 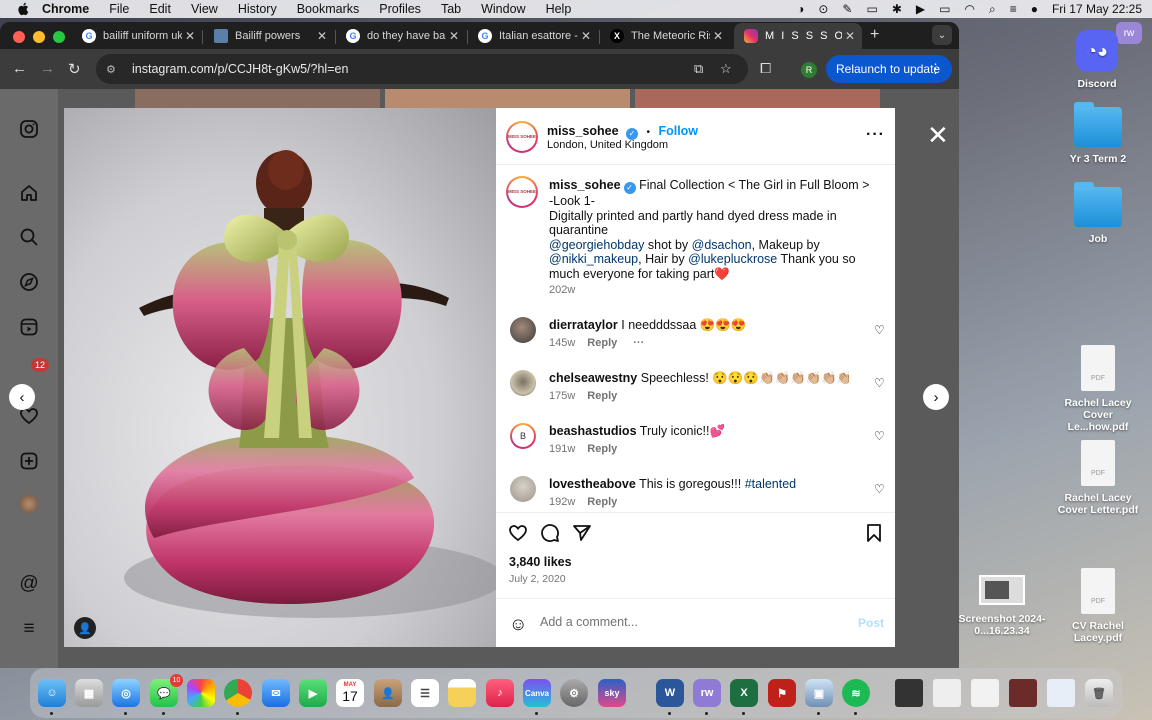 I want to click on photos-icon, so click(x=201, y=693).